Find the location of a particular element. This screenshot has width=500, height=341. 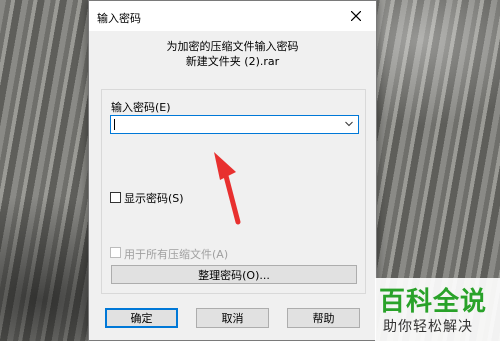

ok-label: 确定 is located at coordinates (141, 318).